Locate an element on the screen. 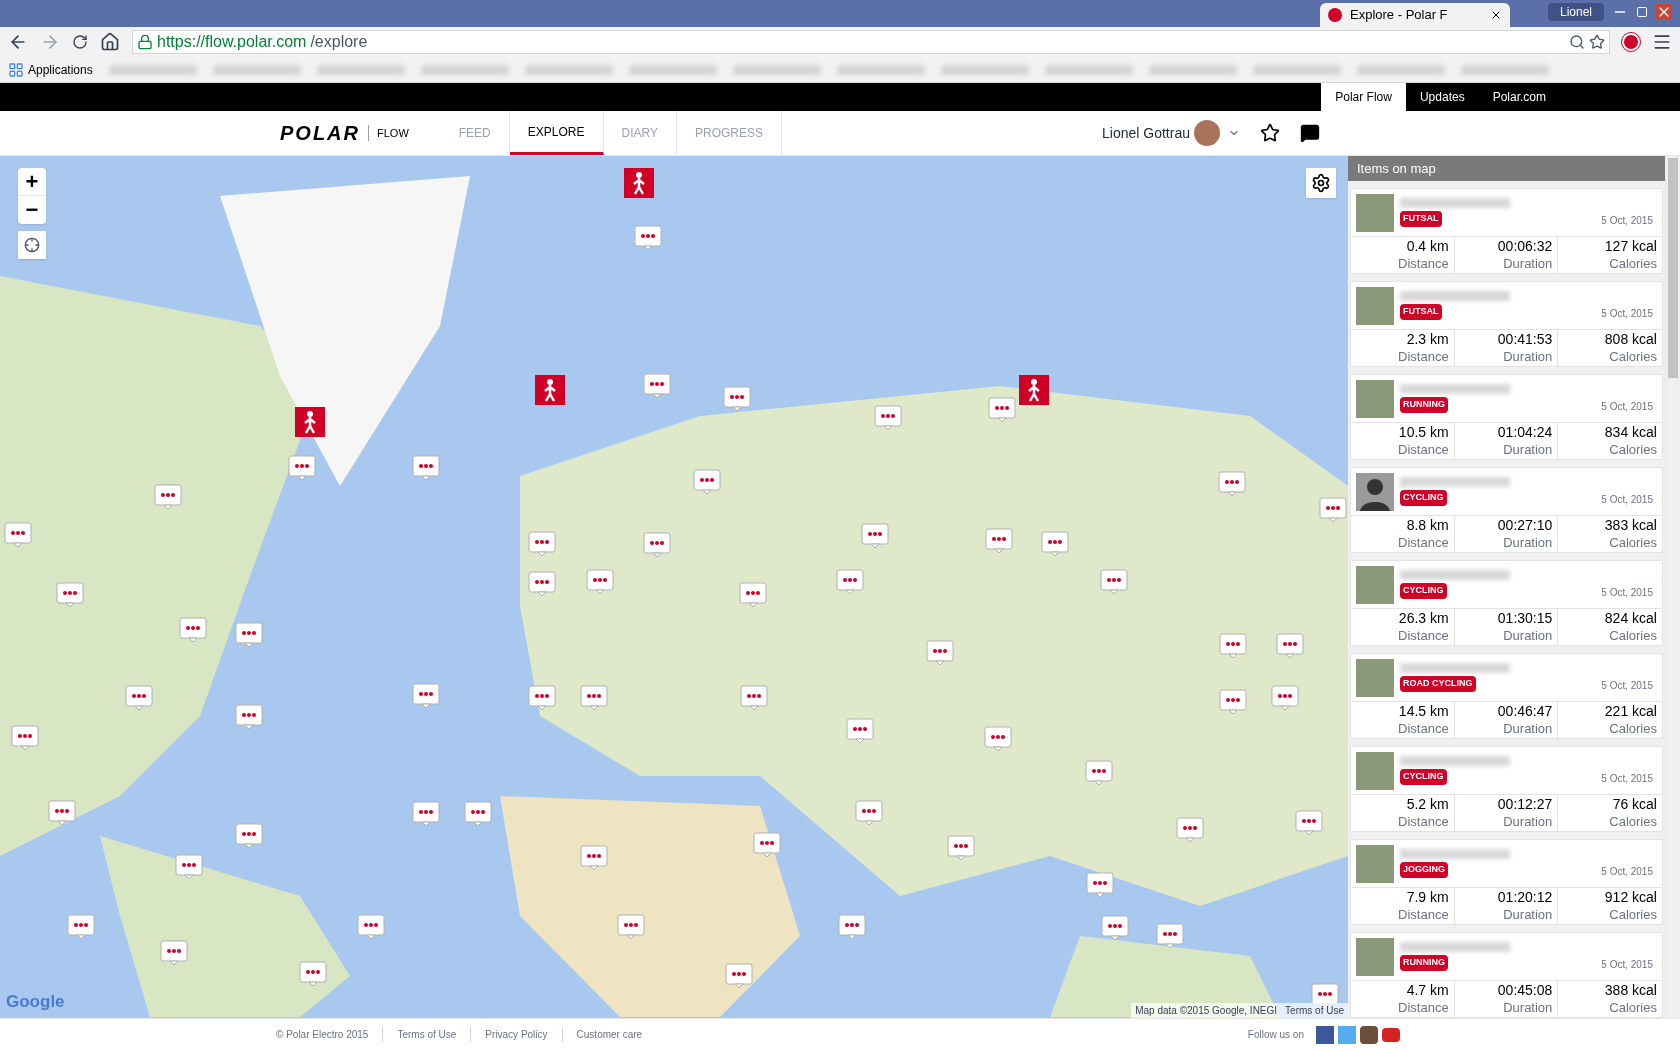  profile-name: Lionel is located at coordinates (1575, 12).